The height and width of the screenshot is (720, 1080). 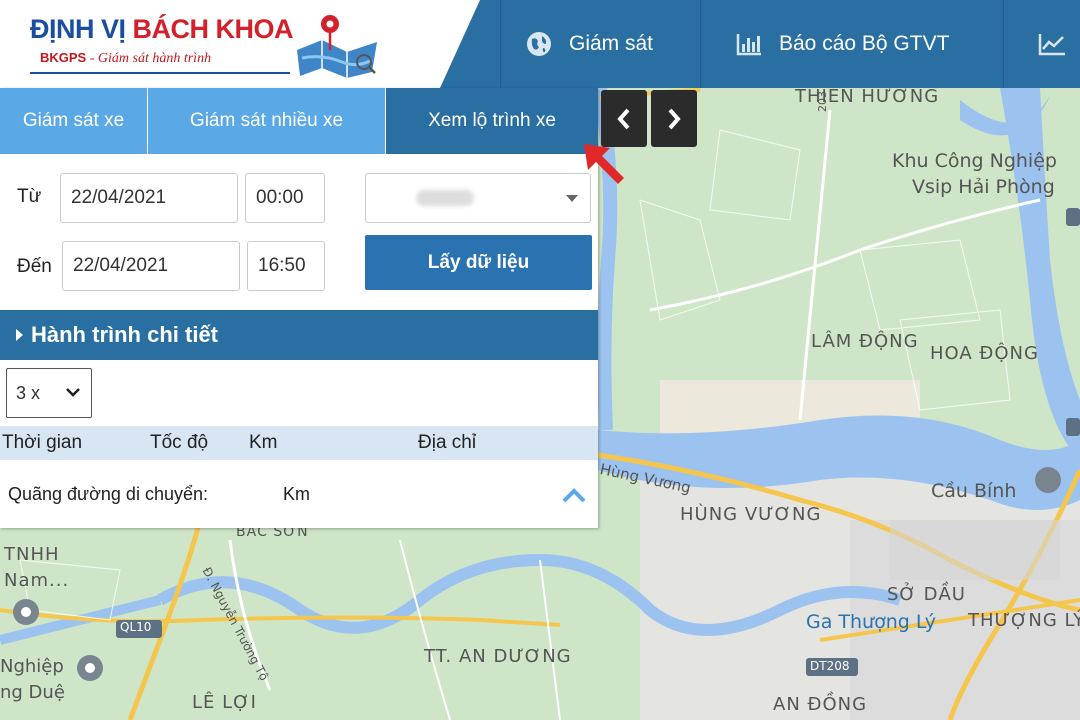 What do you see at coordinates (492, 121) in the screenshot?
I see `tab-view-route: Xem lộ trình xe` at bounding box center [492, 121].